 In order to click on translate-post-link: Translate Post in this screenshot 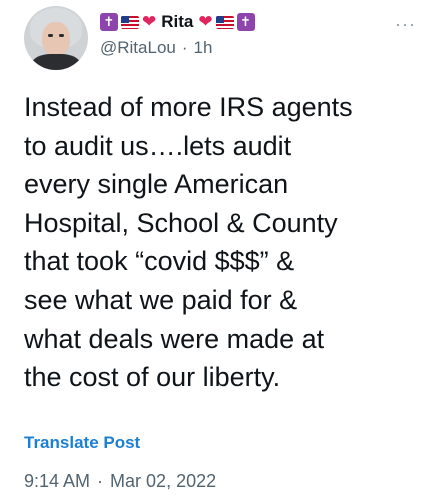, I will do `click(82, 443)`.